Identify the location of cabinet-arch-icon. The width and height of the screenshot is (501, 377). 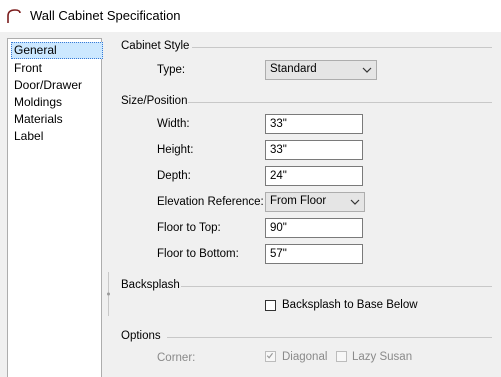
(14, 16).